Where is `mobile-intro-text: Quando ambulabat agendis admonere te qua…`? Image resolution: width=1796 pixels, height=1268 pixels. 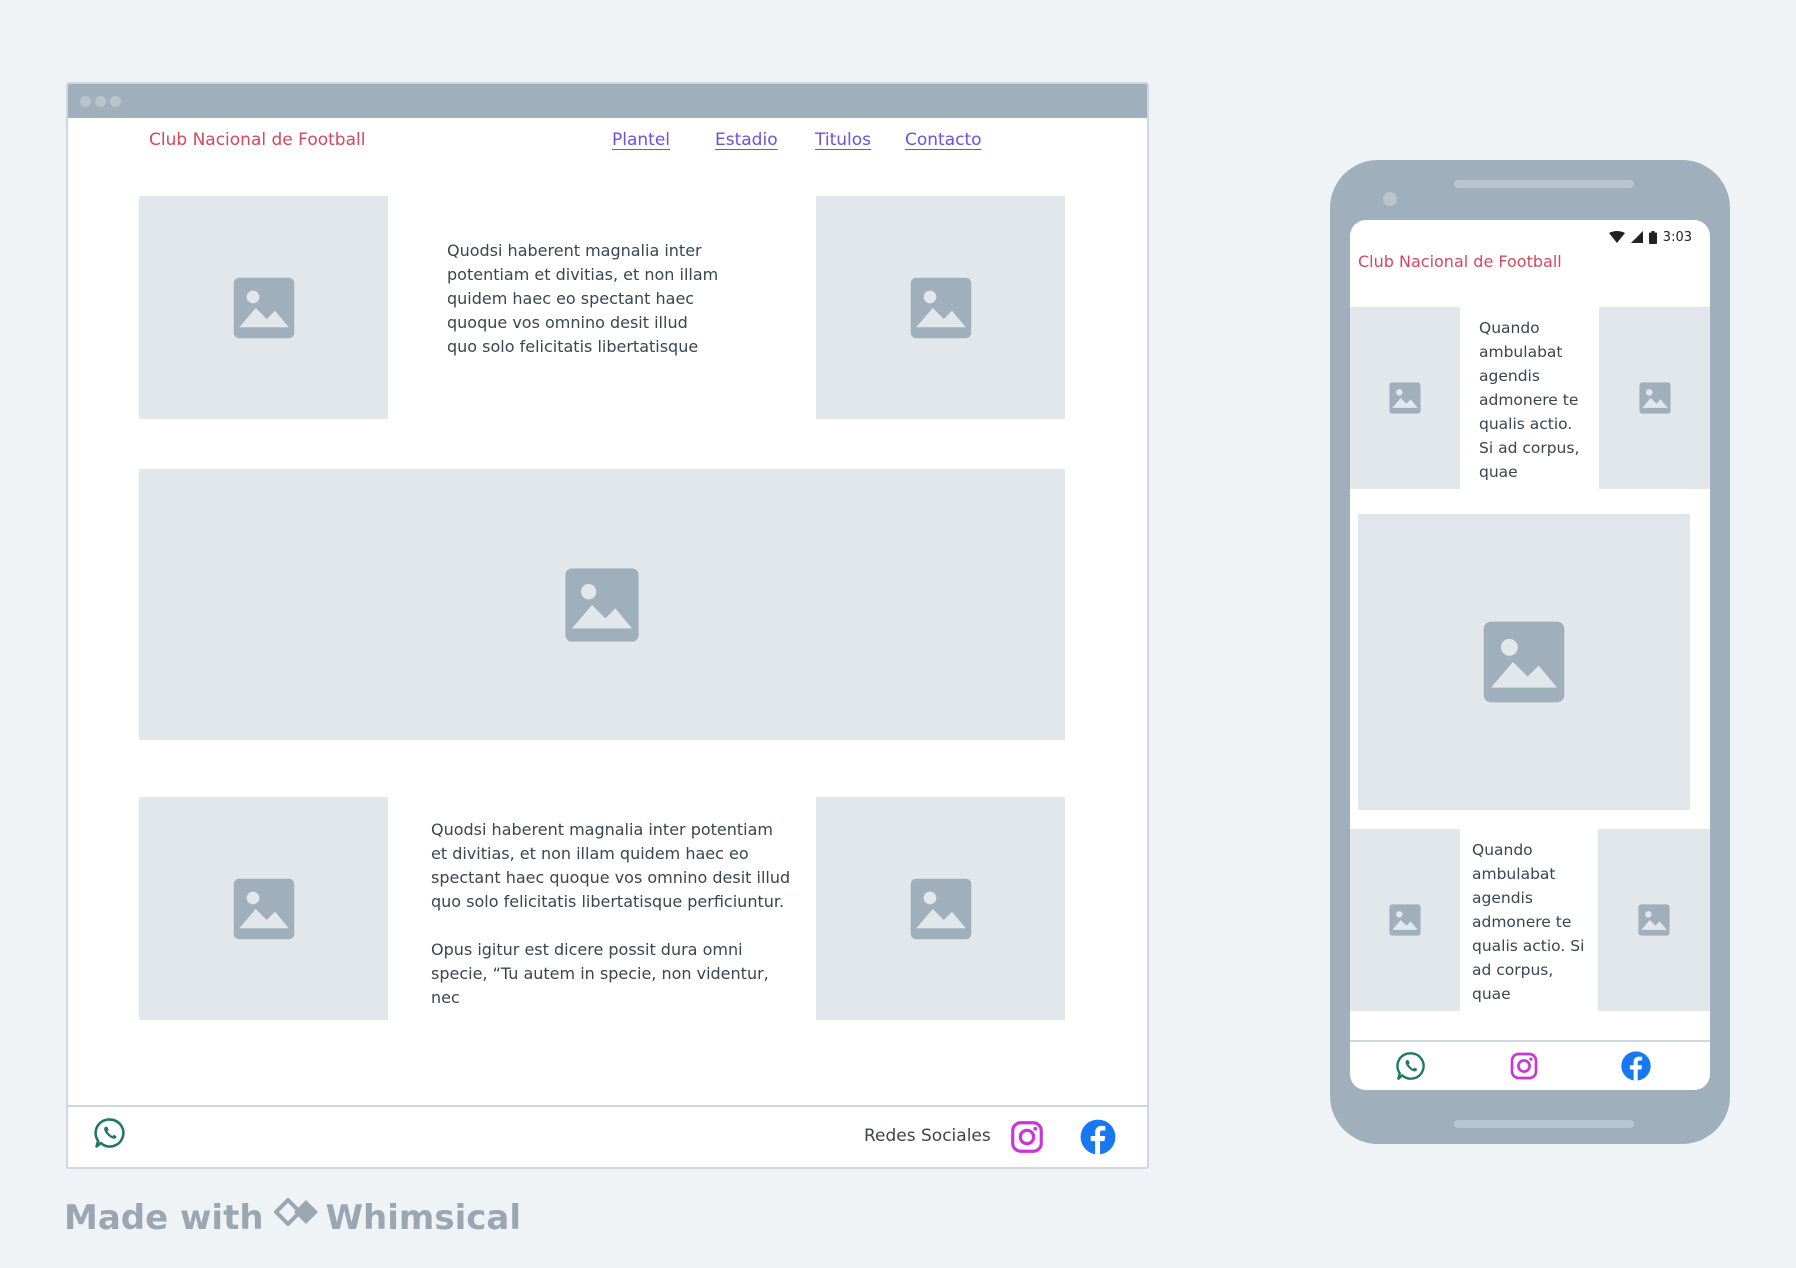 mobile-intro-text: Quando ambulabat agendis admonere te qua… is located at coordinates (1529, 400).